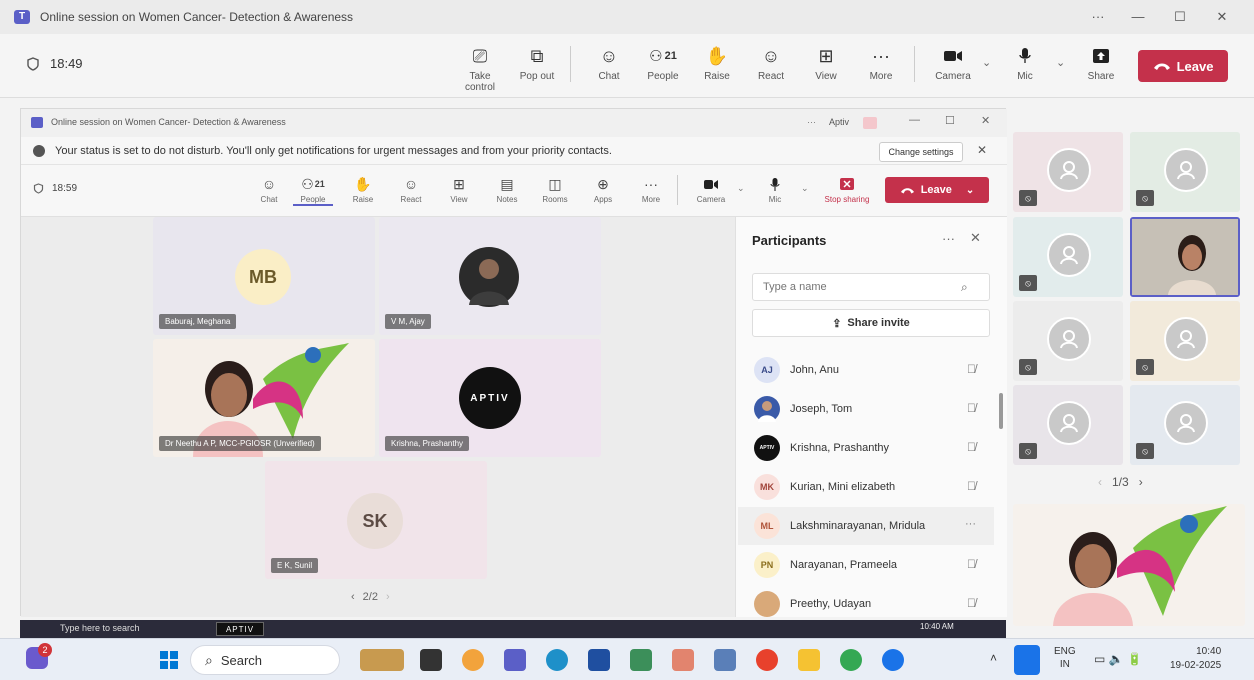  Describe the element at coordinates (603, 190) in the screenshot. I see `inner-apps-button: ⊕ Apps` at that location.